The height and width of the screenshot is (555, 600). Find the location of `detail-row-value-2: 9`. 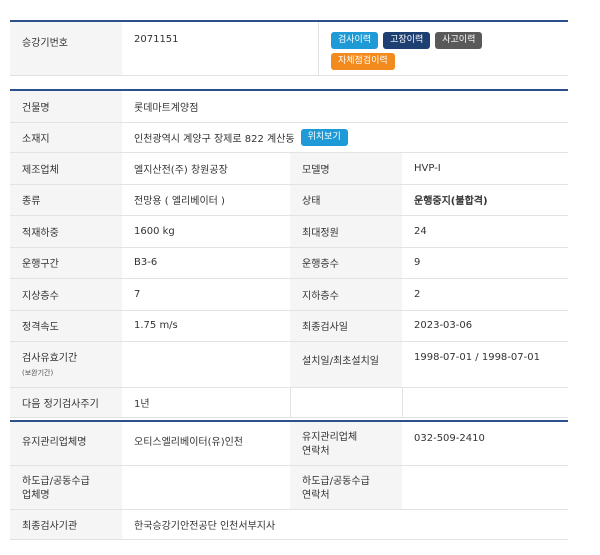

detail-row-value-2: 9 is located at coordinates (485, 262).